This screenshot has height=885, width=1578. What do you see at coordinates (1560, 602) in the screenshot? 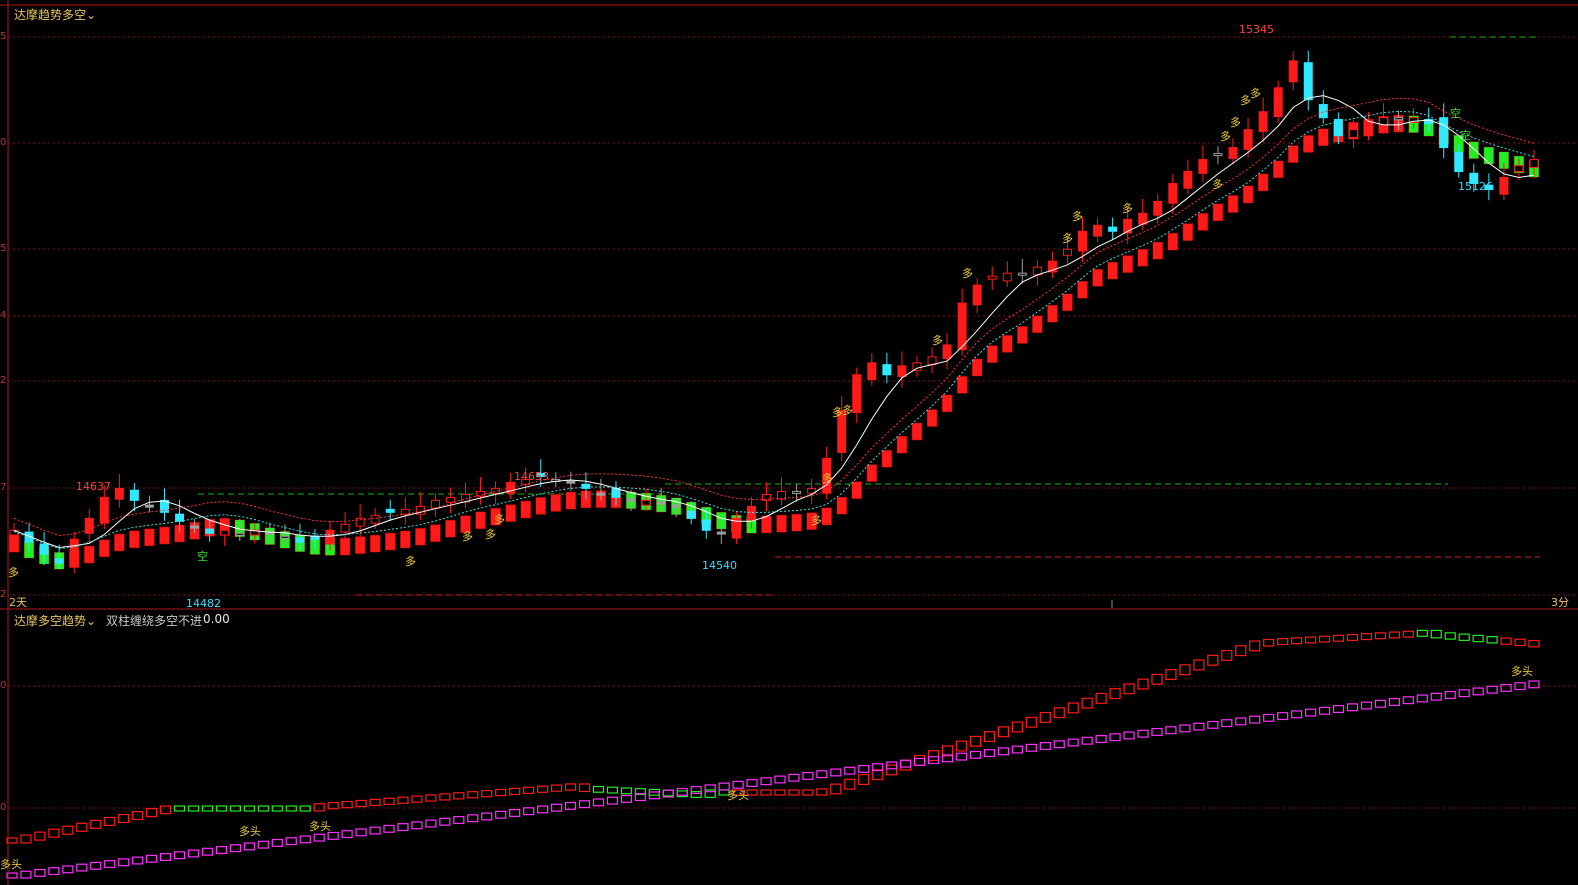
I see `right-scale-label: 3分` at bounding box center [1560, 602].